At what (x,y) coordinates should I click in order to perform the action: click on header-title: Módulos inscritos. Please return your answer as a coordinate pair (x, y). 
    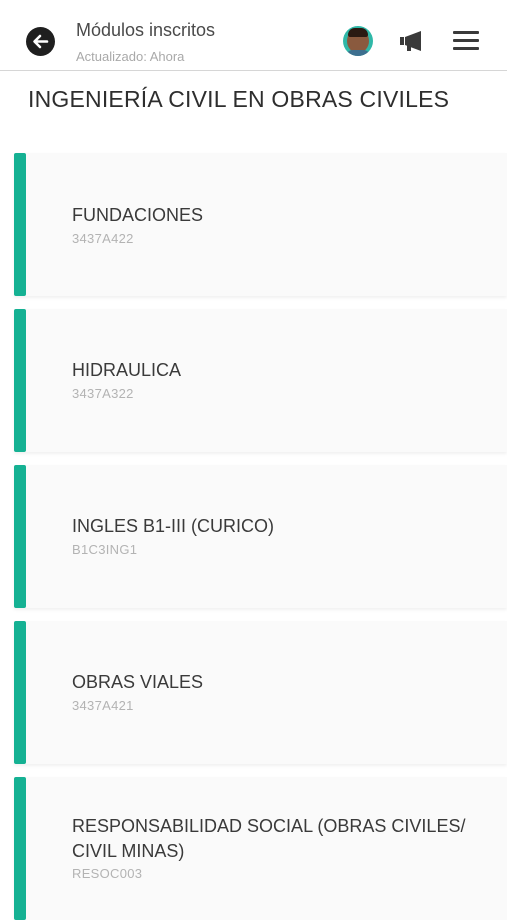
    Looking at the image, I should click on (146, 30).